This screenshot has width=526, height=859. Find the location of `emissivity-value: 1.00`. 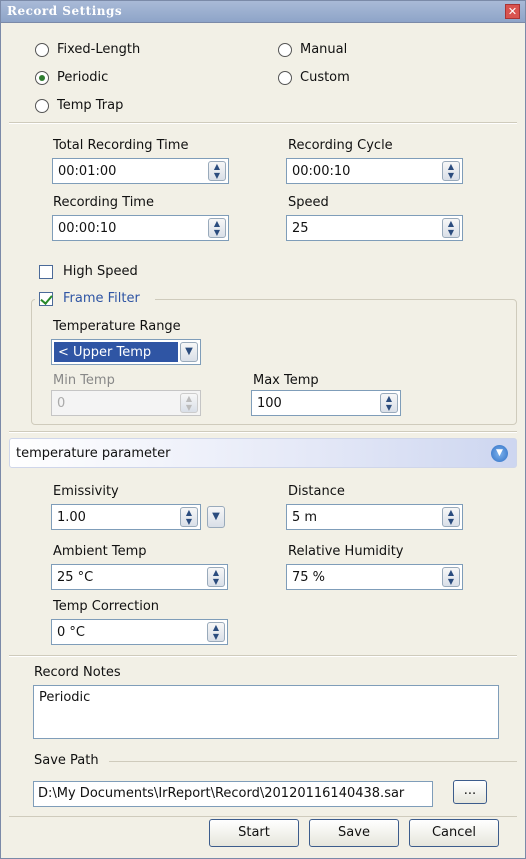

emissivity-value: 1.00 is located at coordinates (71, 517).